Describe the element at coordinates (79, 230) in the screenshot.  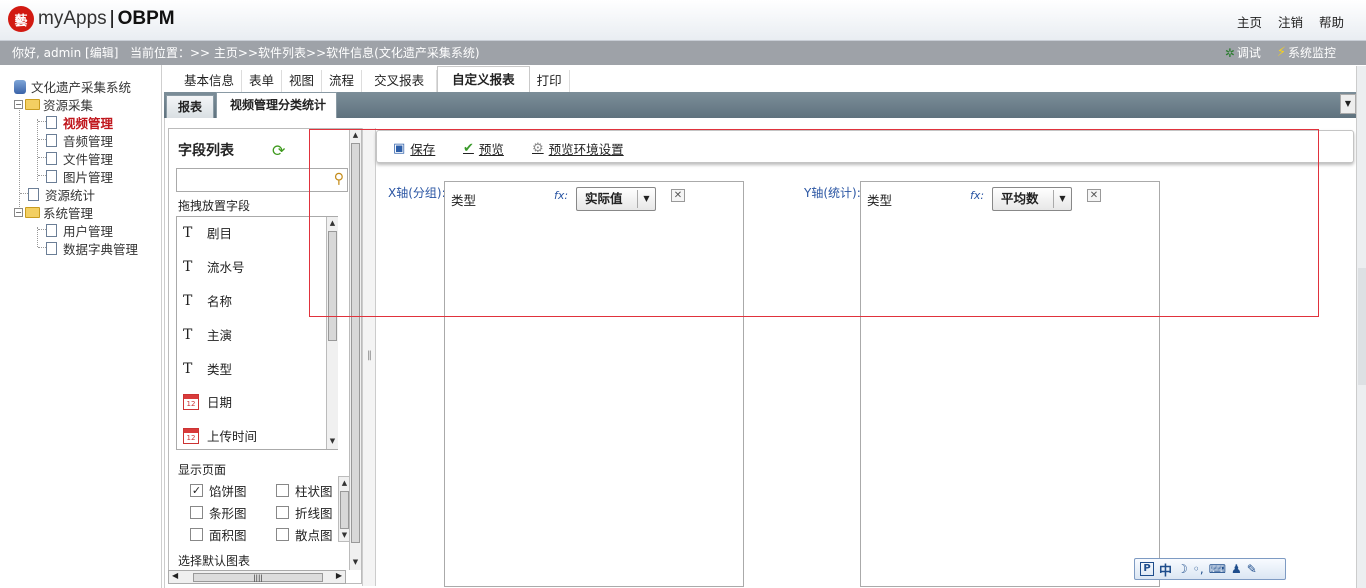
I see `tree-item-users: 用户管理` at that location.